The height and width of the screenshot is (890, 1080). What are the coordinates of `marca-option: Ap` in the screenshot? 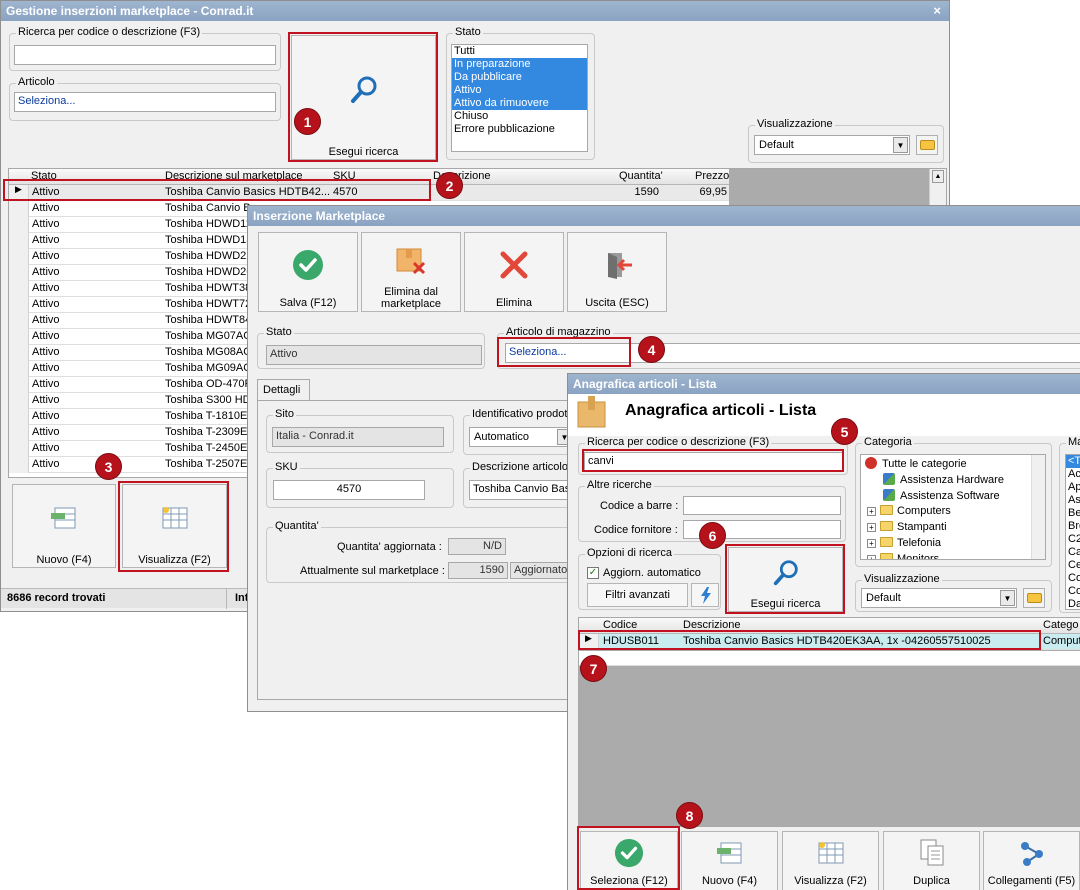 It's located at (1073, 487).